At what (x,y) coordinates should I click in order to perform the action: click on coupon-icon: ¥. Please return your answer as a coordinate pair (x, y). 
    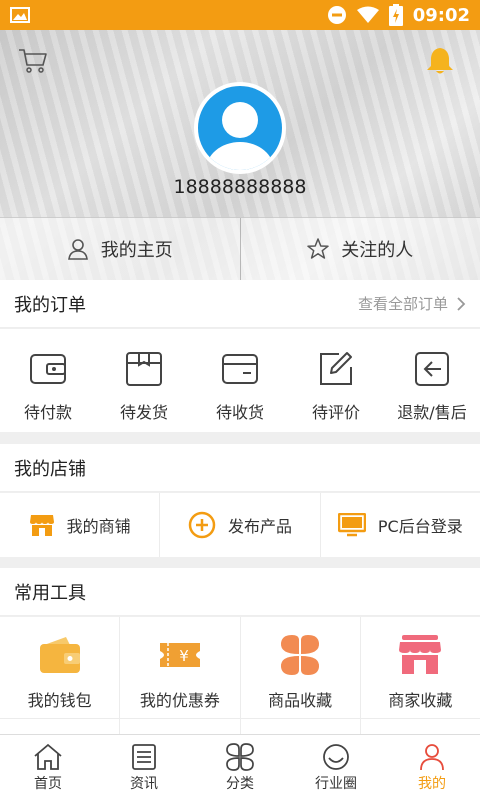
    Looking at the image, I should click on (179, 655).